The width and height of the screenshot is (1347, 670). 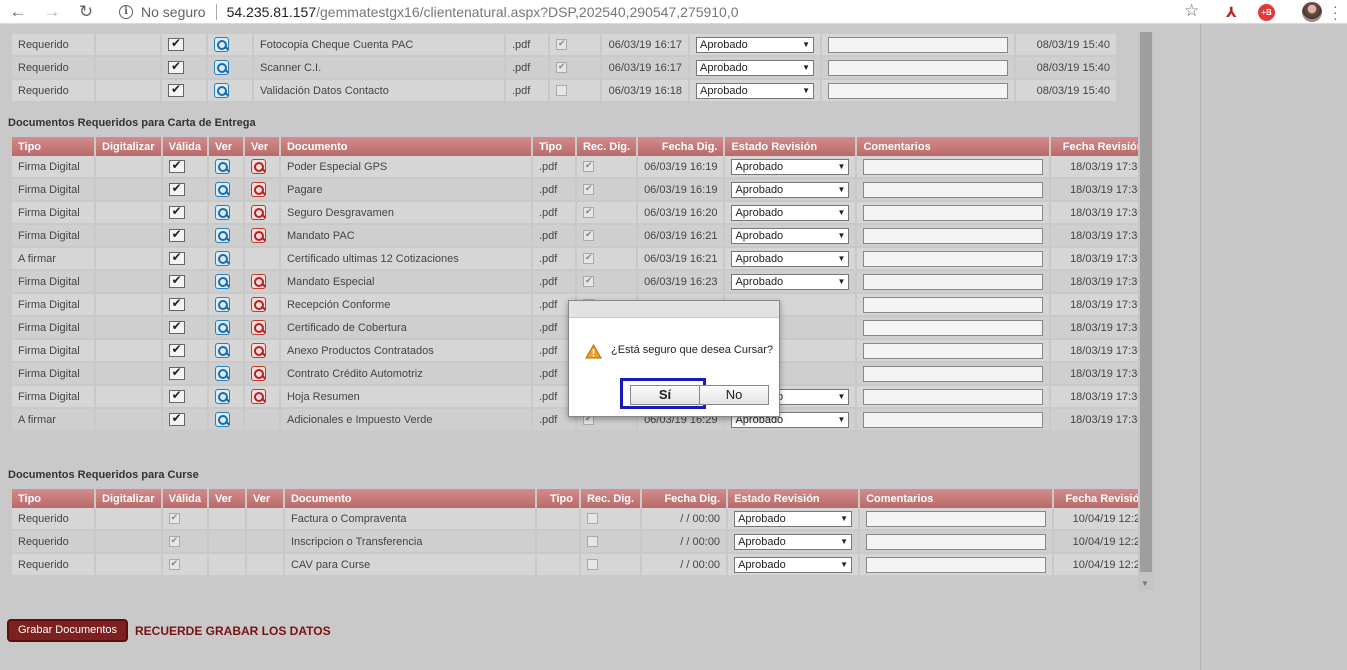 I want to click on pdf-extension-icon: ⅄, so click(x=1234, y=12).